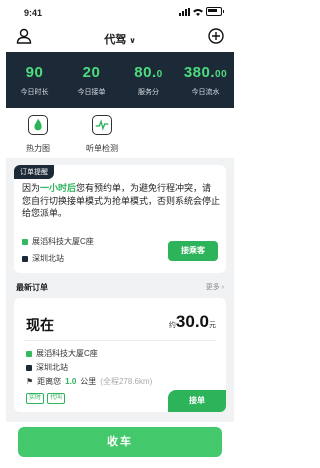  I want to click on tools-row: 热力图 听单检测, so click(120, 133).